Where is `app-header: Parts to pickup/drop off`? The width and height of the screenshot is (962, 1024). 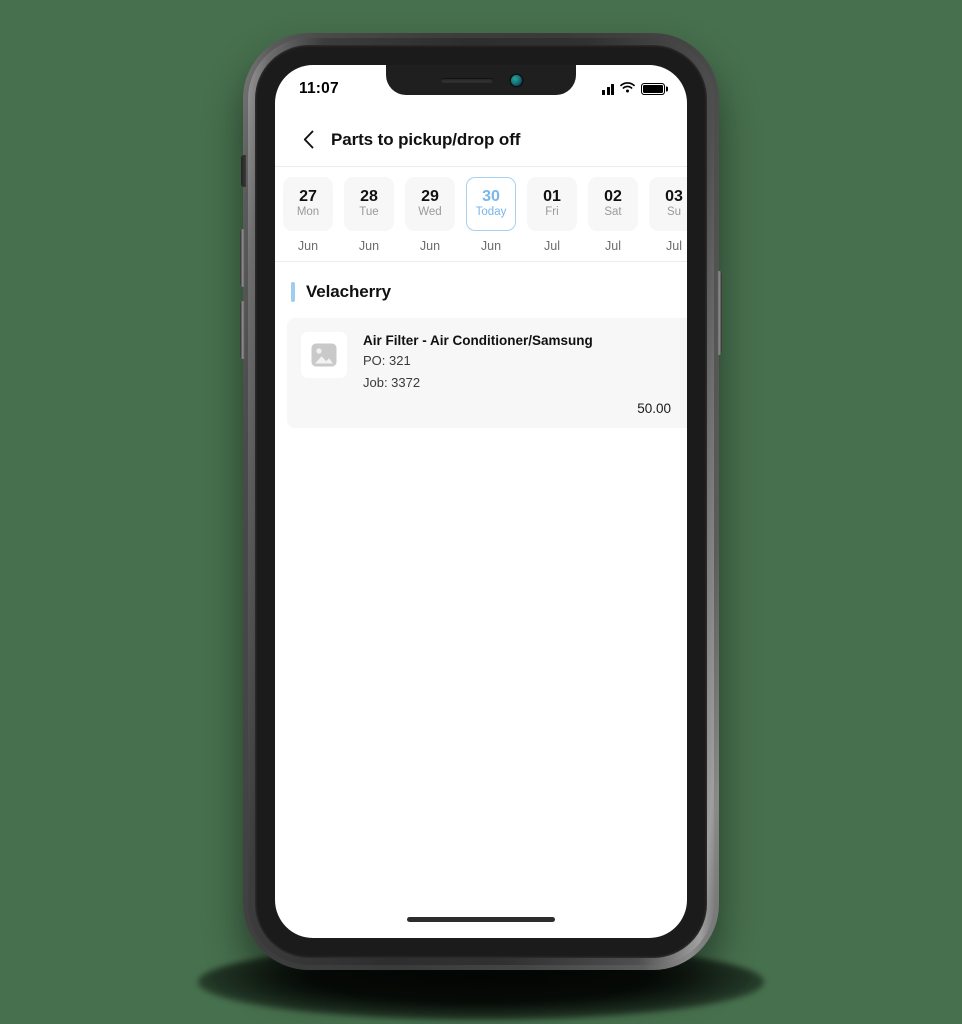
app-header: Parts to pickup/drop off is located at coordinates (481, 140).